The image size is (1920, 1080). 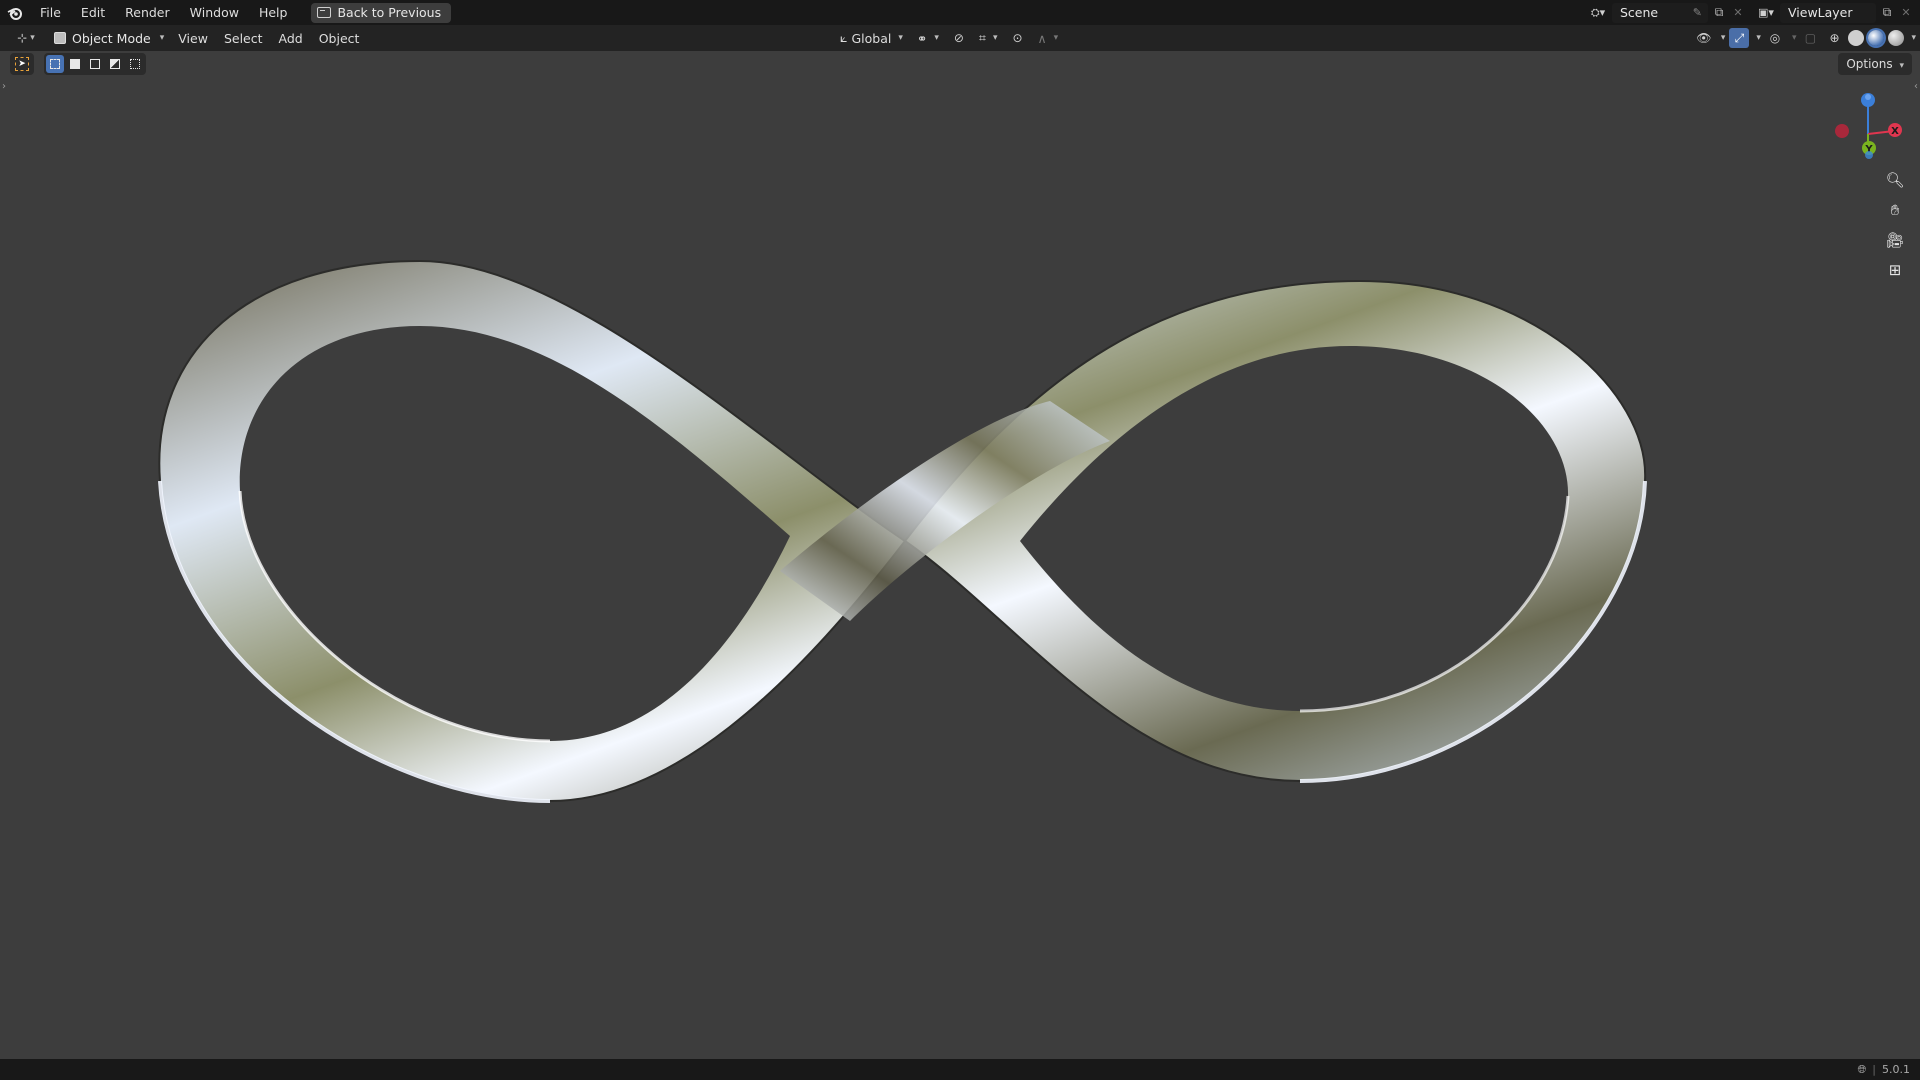 I want to click on delete-view-layer-button: ✕, so click(x=1906, y=13).